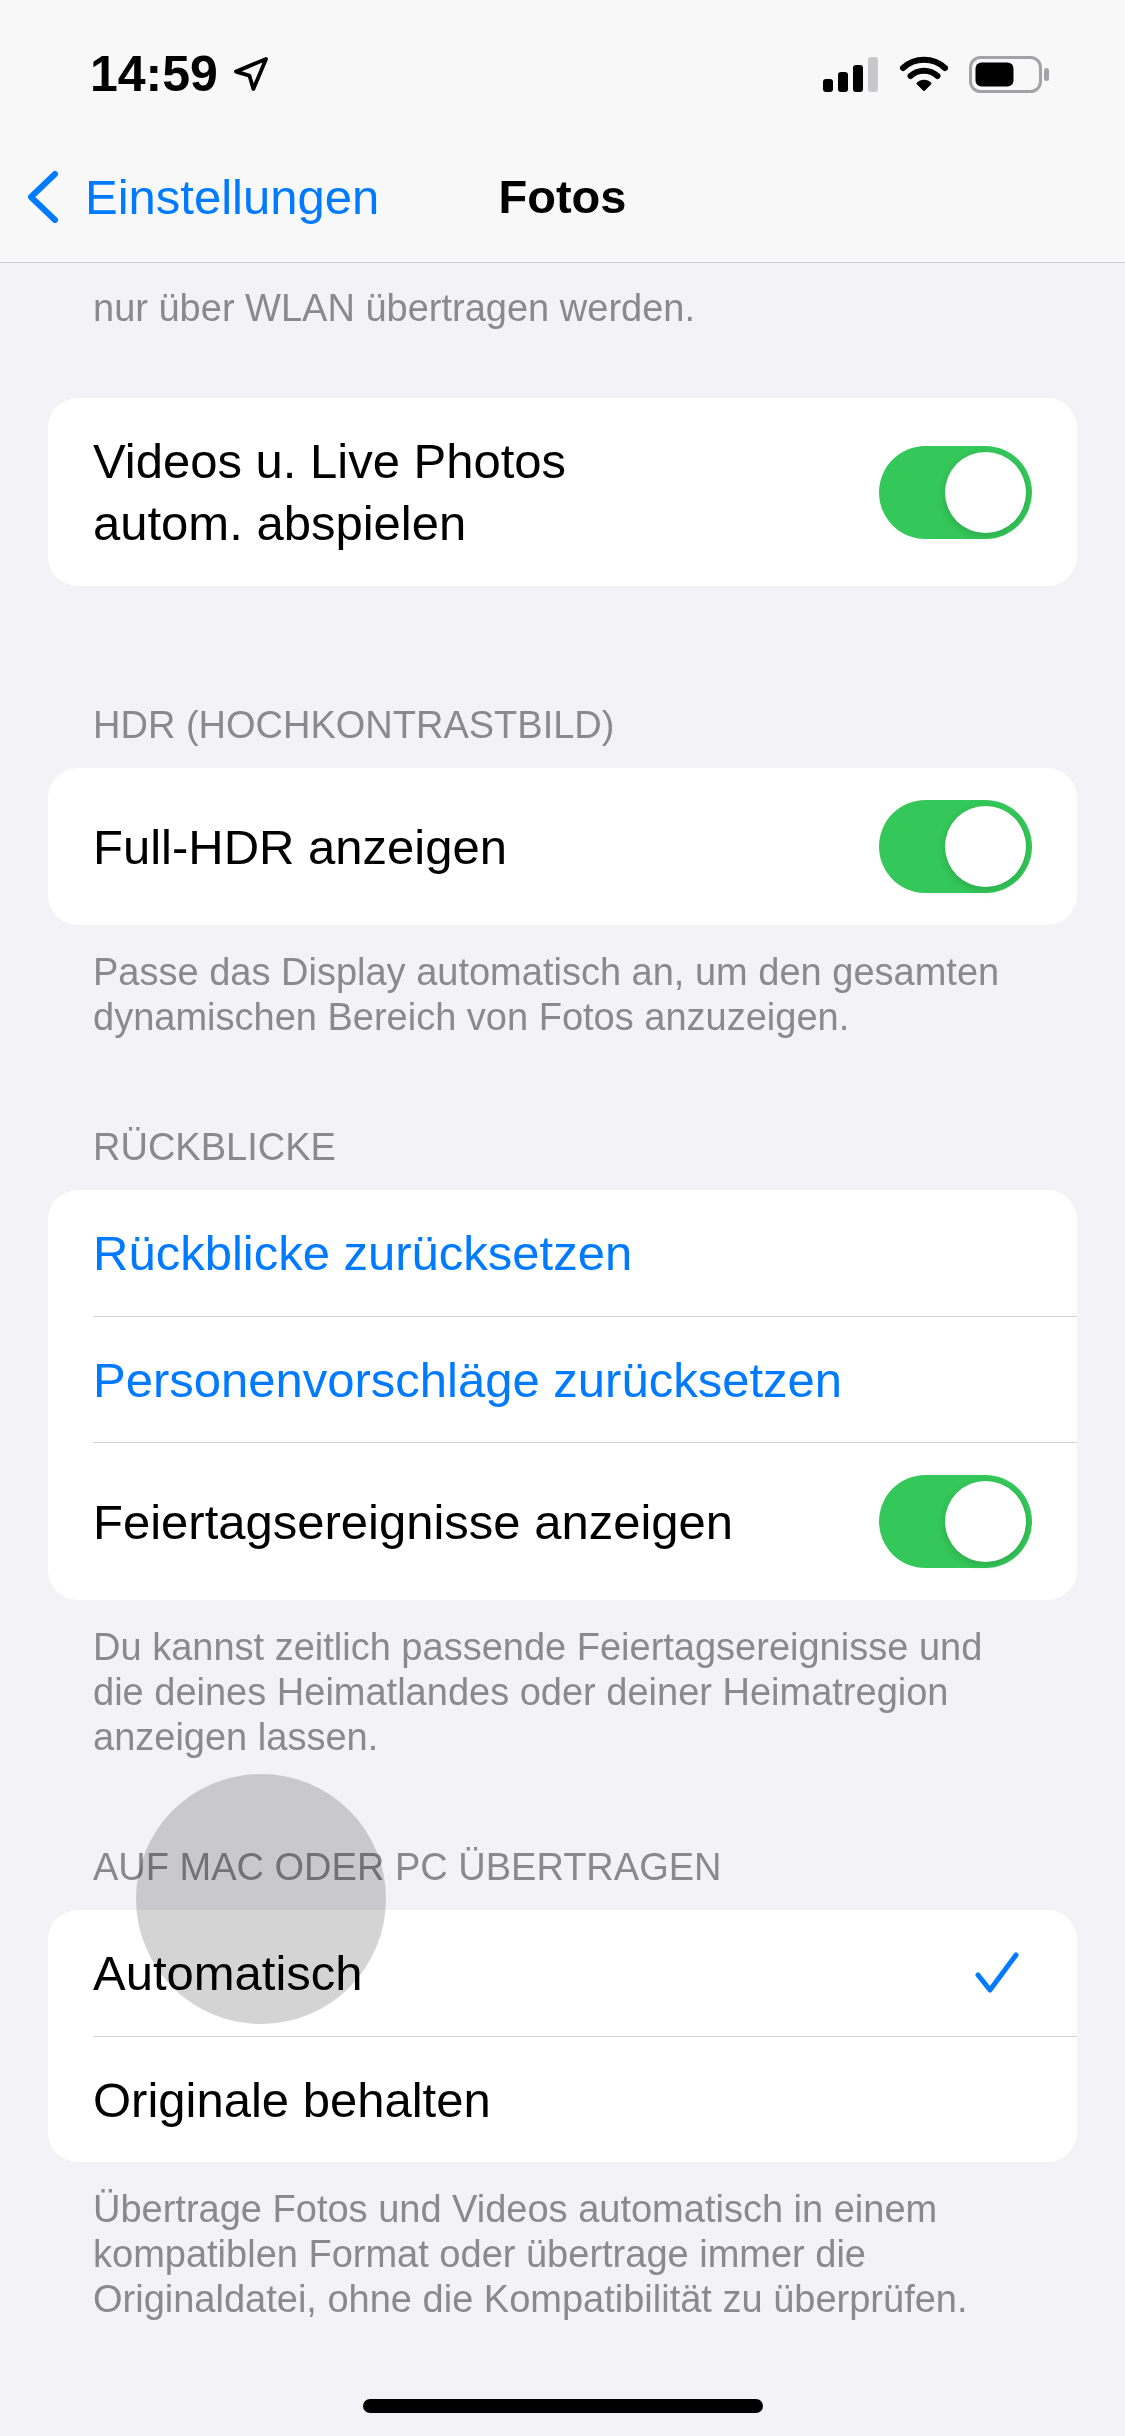 The height and width of the screenshot is (2436, 1125). Describe the element at coordinates (43, 197) in the screenshot. I see `chevron-left-icon` at that location.